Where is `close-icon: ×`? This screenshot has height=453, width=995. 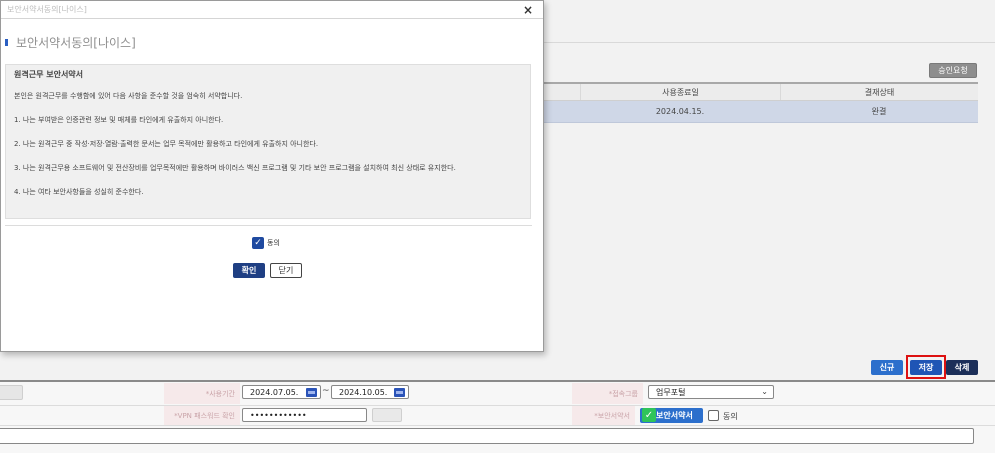
close-icon: × is located at coordinates (530, 10).